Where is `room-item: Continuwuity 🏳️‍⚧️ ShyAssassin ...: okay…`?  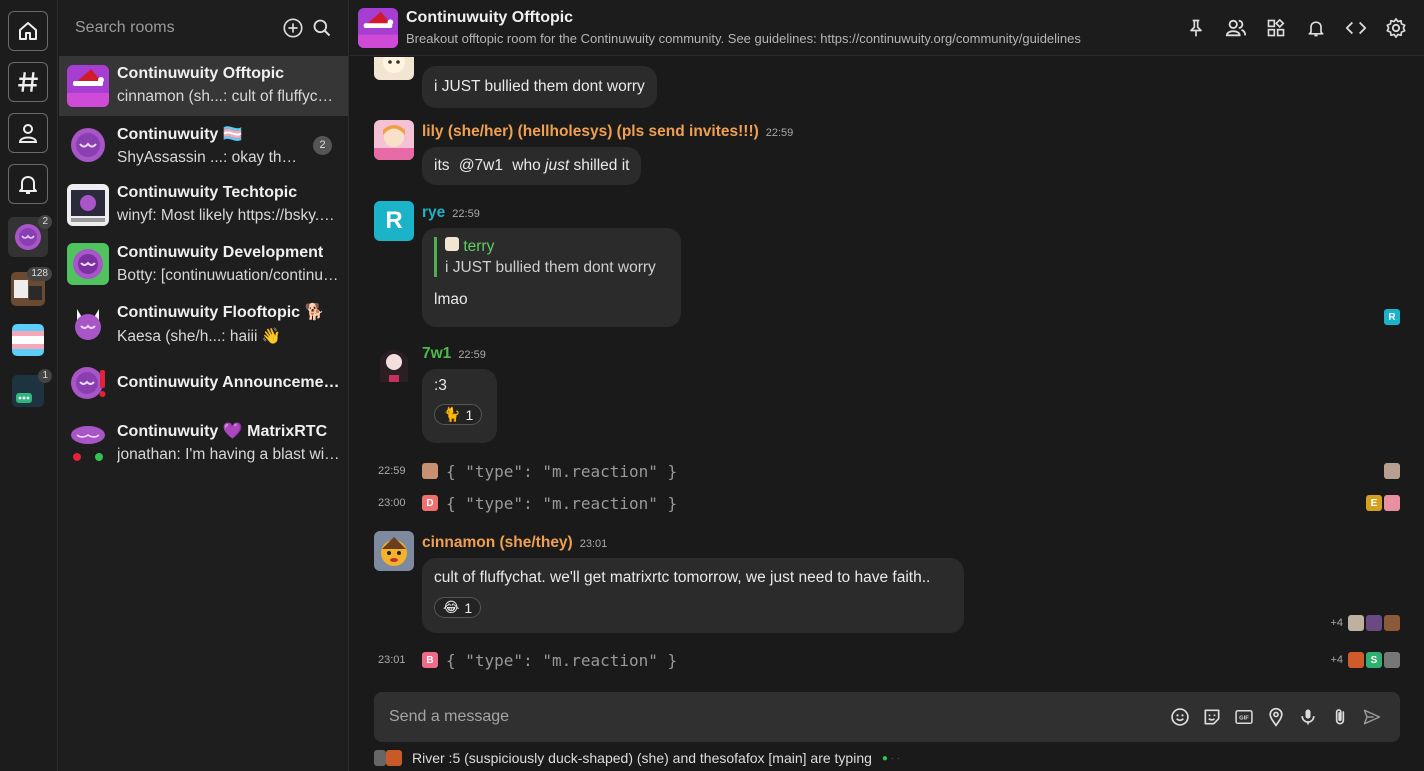 room-item: Continuwuity 🏳️‍⚧️ ShyAssassin ...: okay… is located at coordinates (203, 146).